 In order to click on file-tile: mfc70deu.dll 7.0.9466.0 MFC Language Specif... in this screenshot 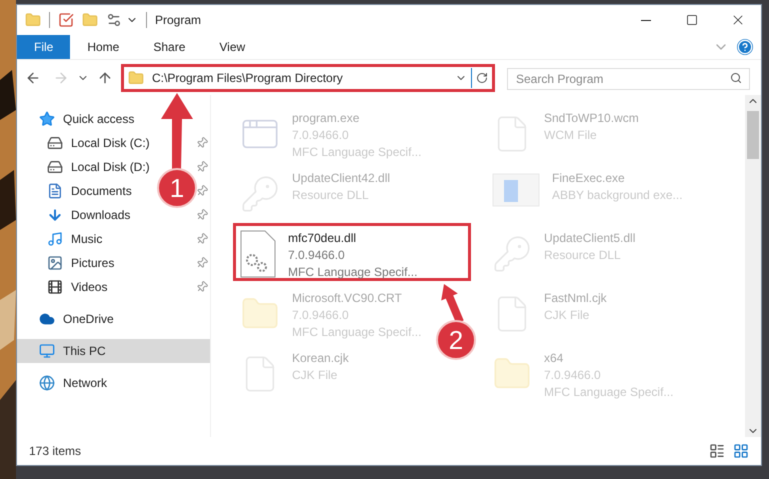, I will do `click(352, 252)`.